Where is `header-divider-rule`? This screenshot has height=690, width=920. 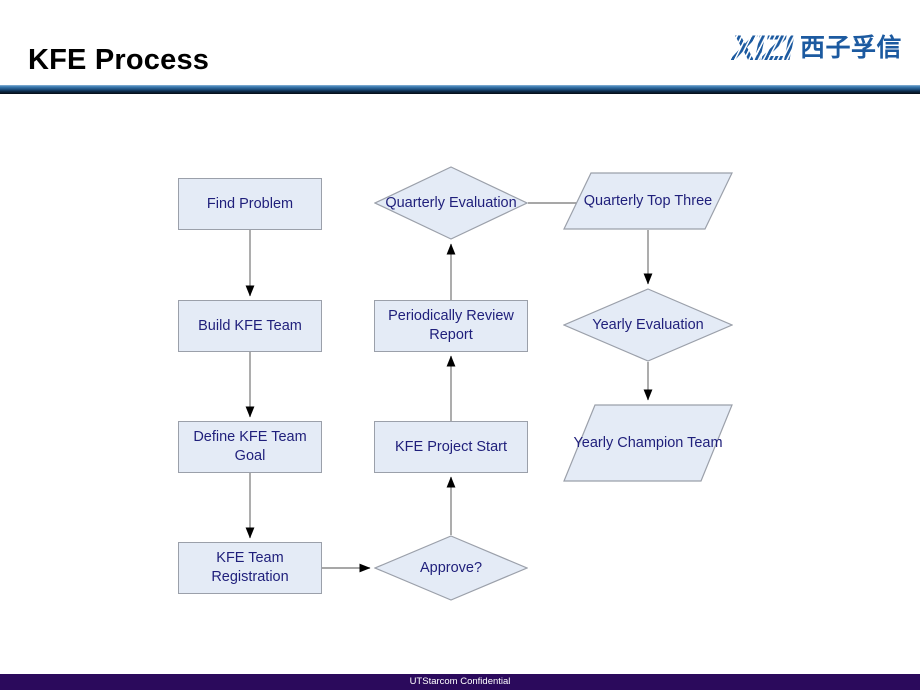 header-divider-rule is located at coordinates (460, 89).